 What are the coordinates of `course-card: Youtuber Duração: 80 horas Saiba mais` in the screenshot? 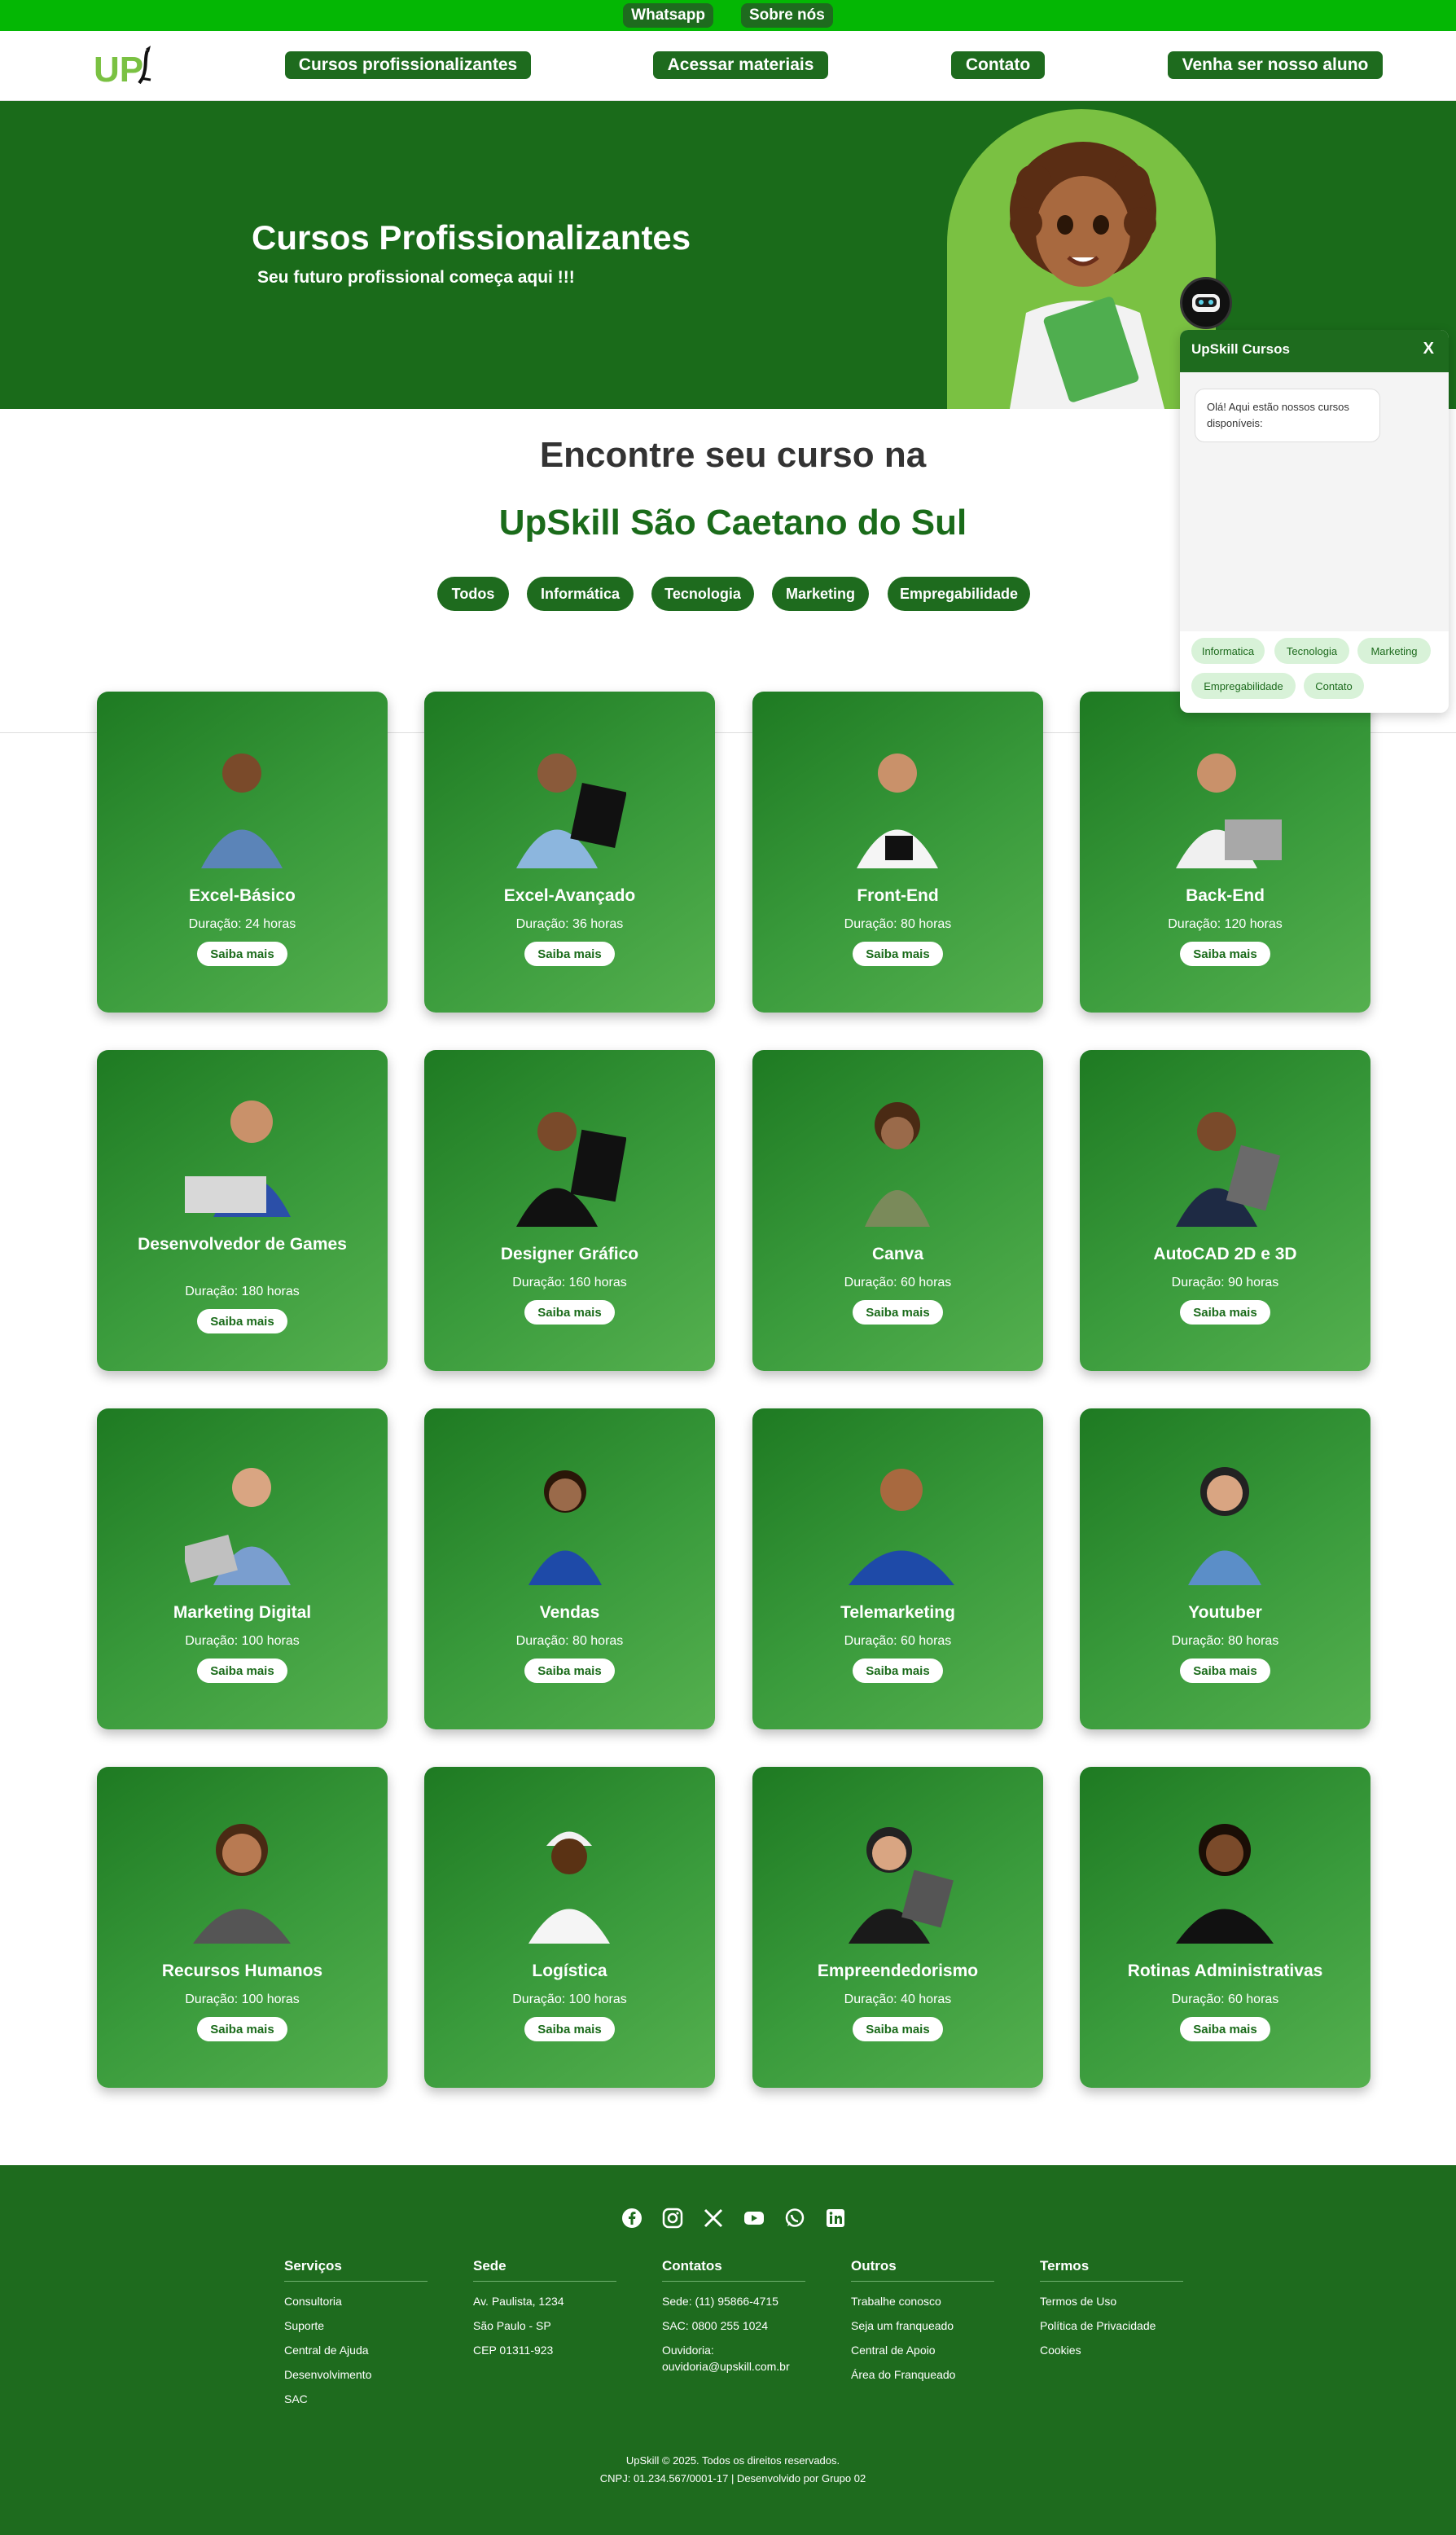 It's located at (1225, 1569).